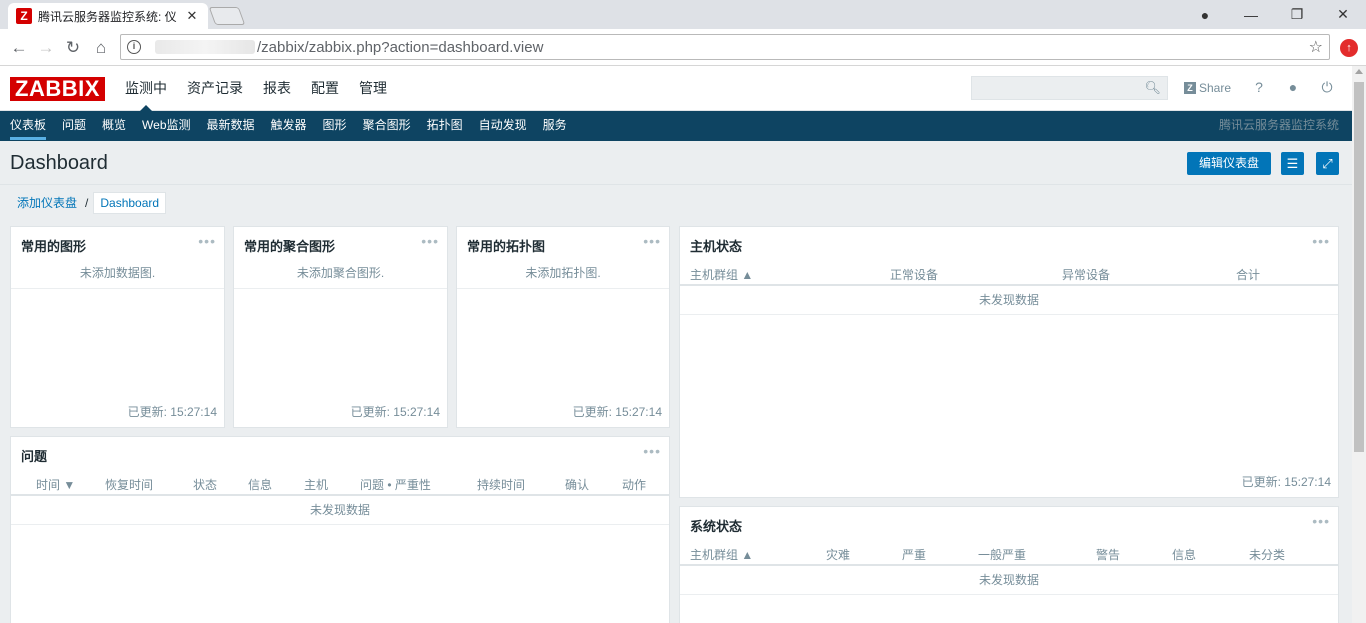 The width and height of the screenshot is (1366, 623). What do you see at coordinates (1359, 71) in the screenshot?
I see `scroll-up-icon` at bounding box center [1359, 71].